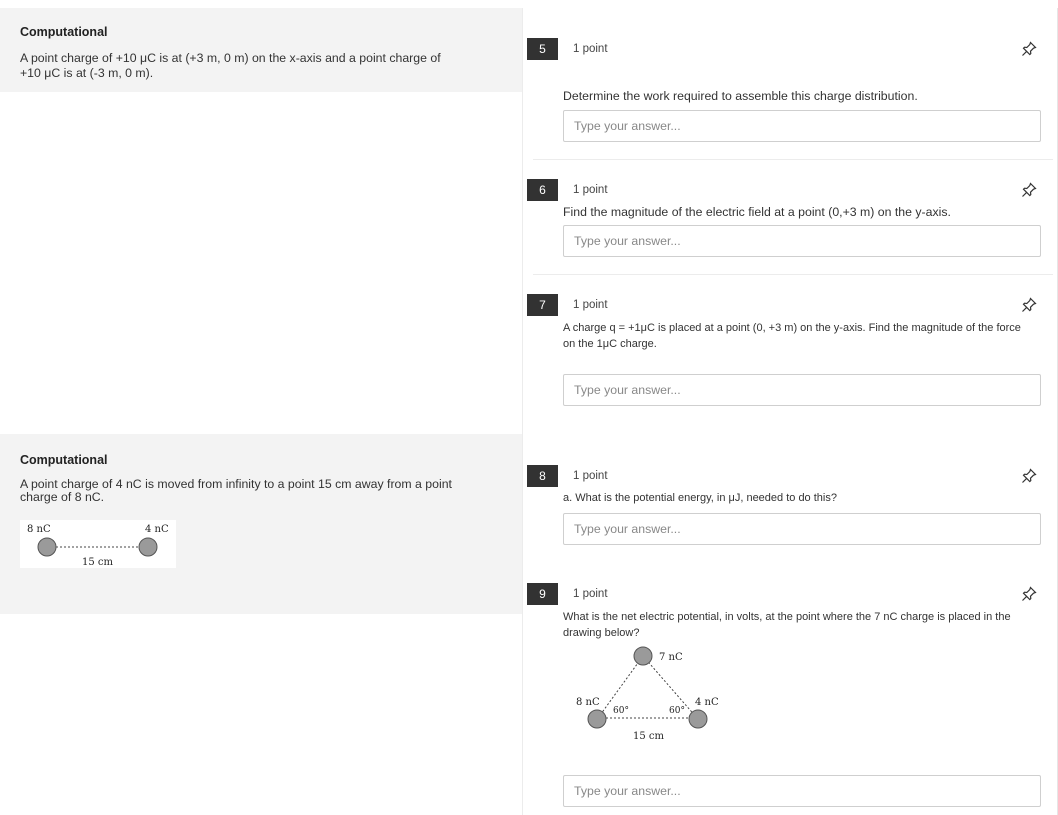  What do you see at coordinates (647, 694) in the screenshot?
I see `triangle-charge-figure: 7 nC 8 nC 4 nC 60° 60° 15 cm` at bounding box center [647, 694].